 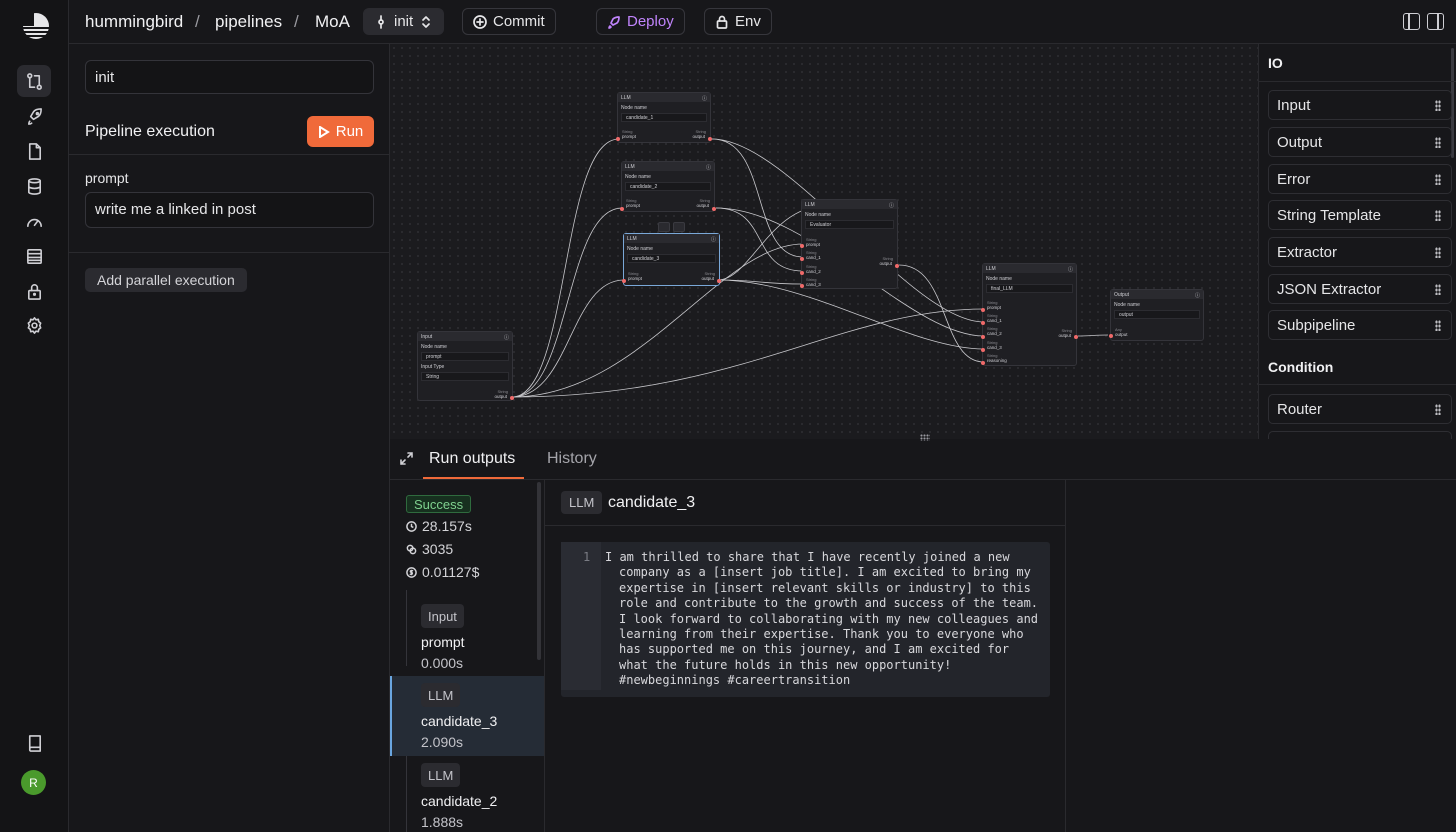 I want to click on commit-button: Commit, so click(x=509, y=21).